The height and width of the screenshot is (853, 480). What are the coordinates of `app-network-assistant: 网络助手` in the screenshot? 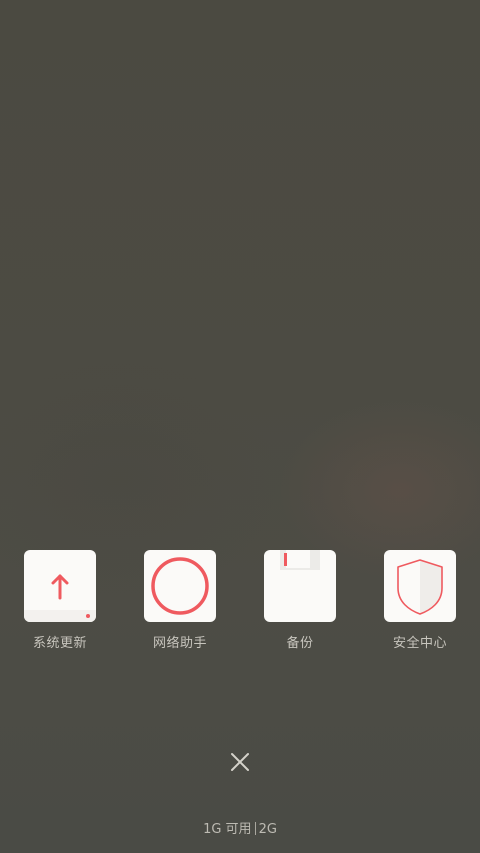 It's located at (180, 605).